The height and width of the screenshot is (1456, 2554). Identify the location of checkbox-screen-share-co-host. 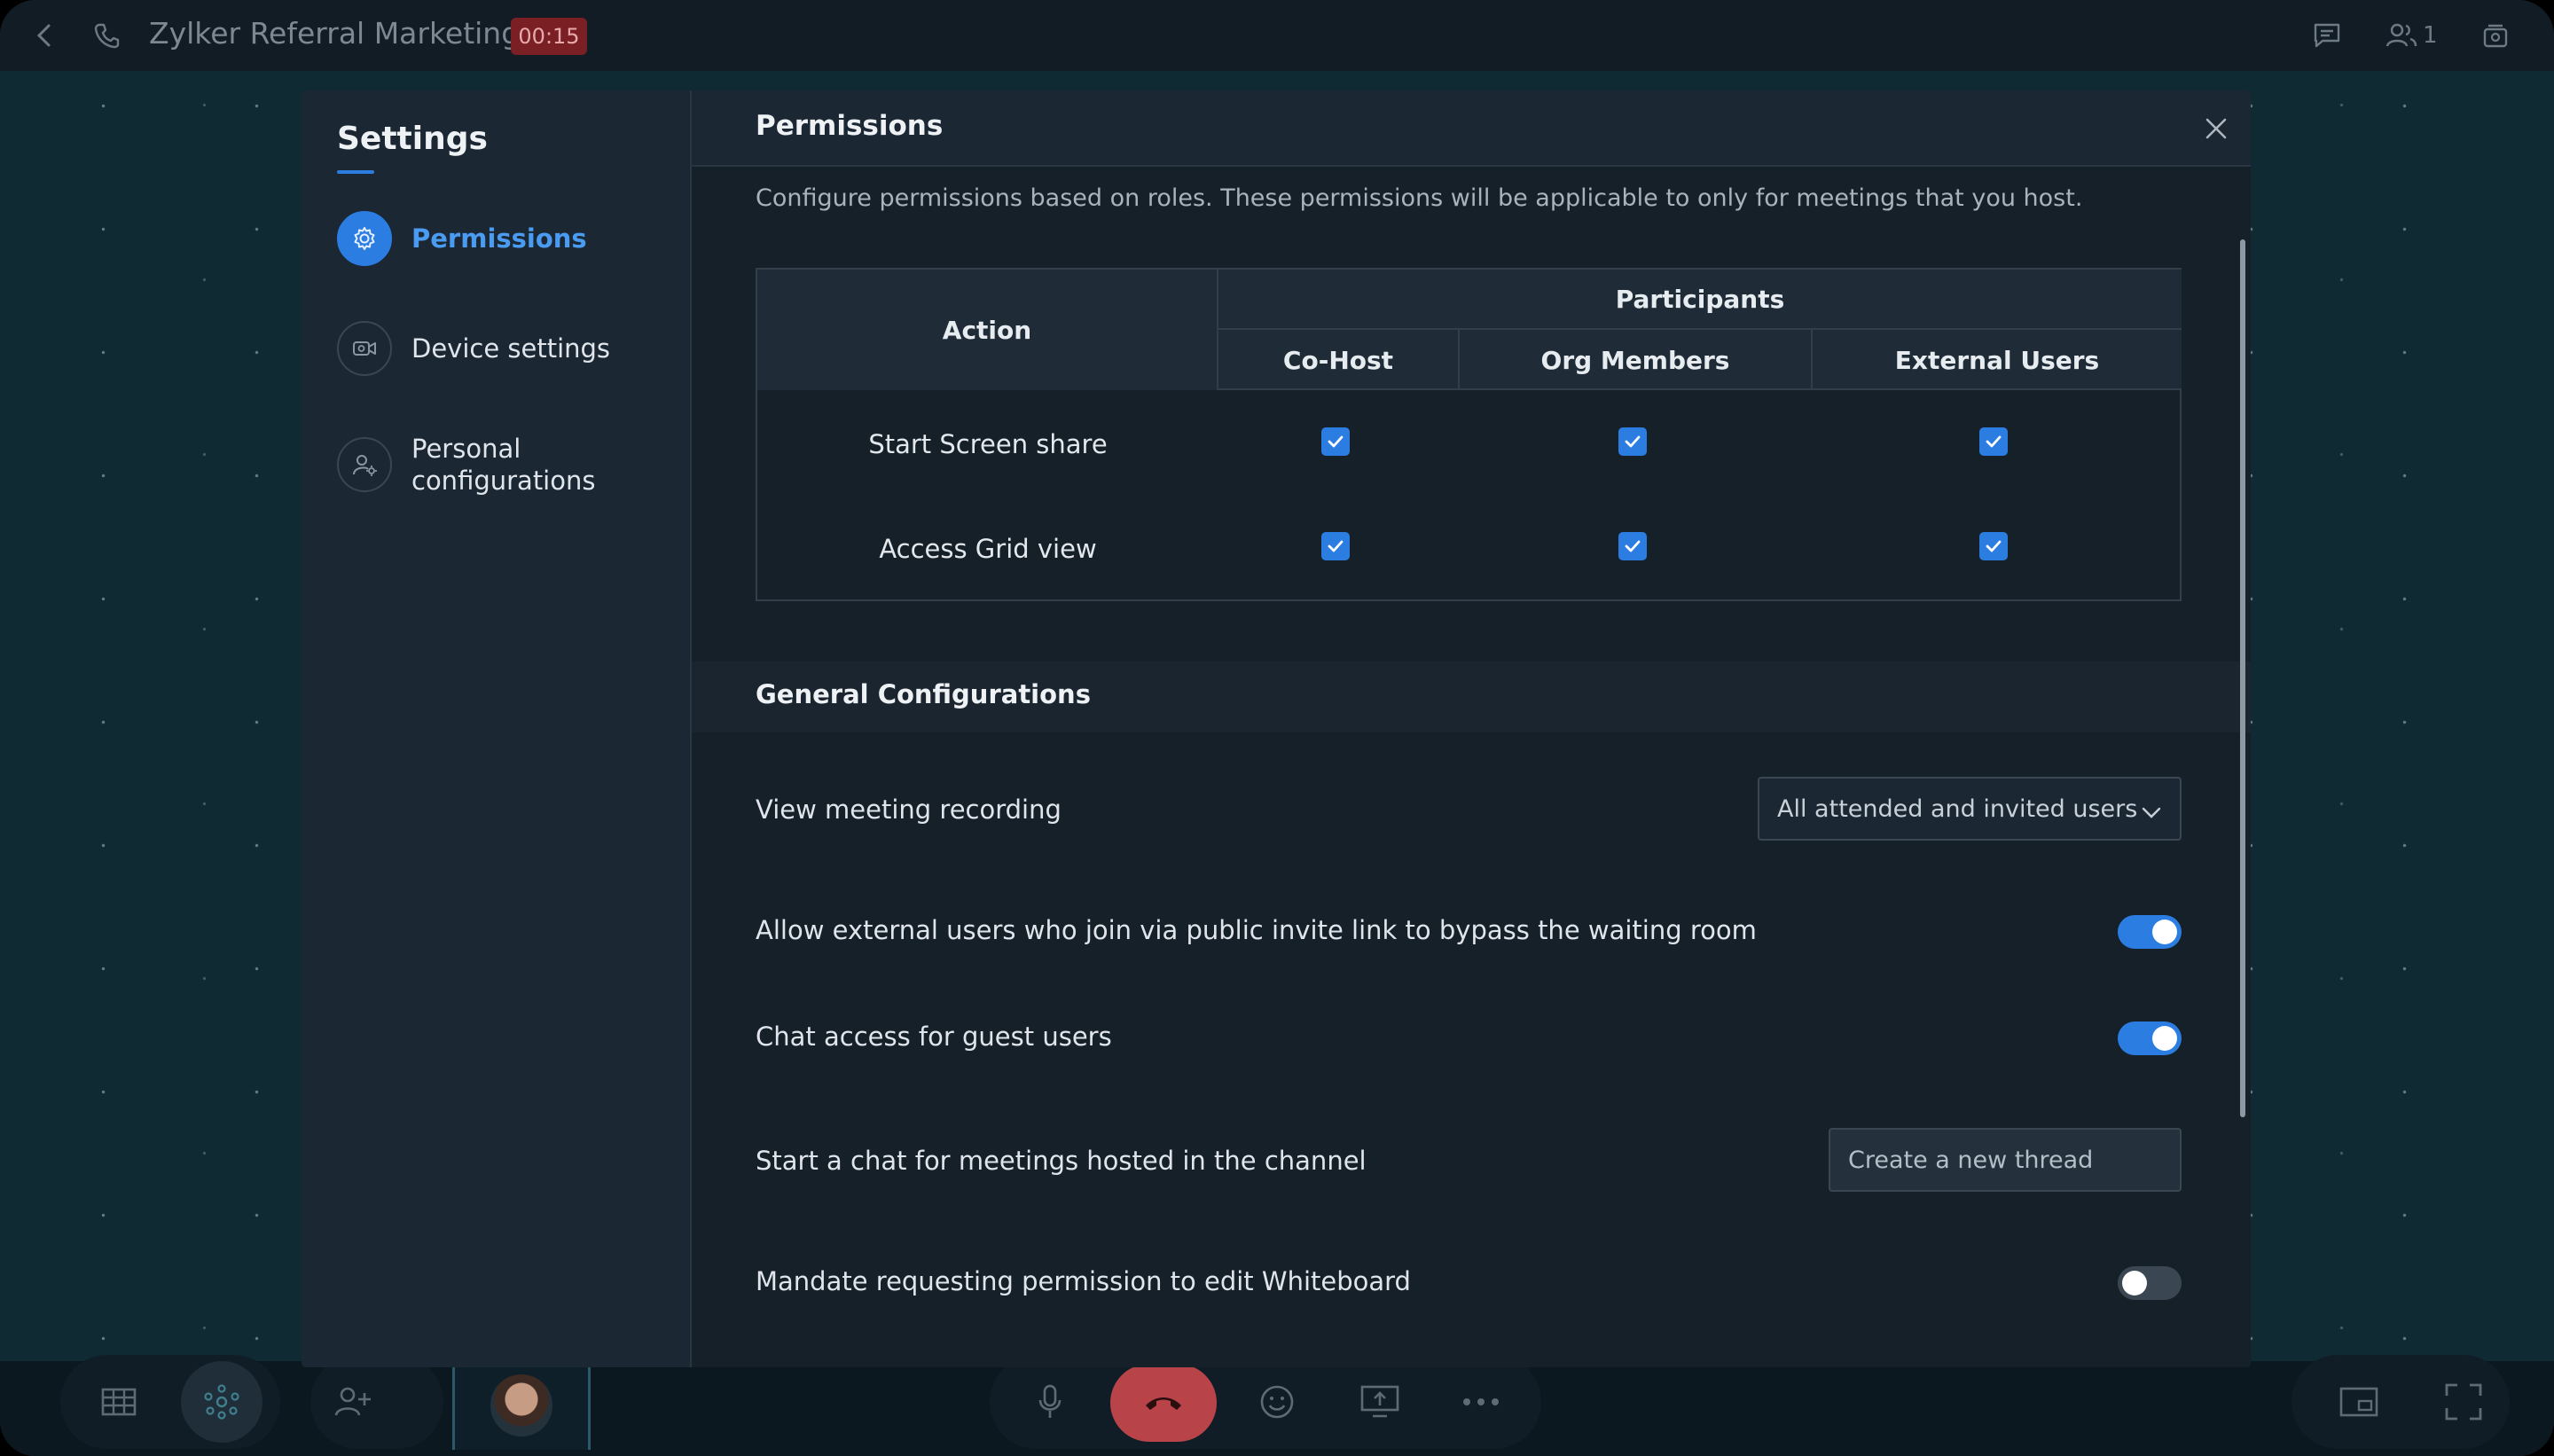
(1335, 441).